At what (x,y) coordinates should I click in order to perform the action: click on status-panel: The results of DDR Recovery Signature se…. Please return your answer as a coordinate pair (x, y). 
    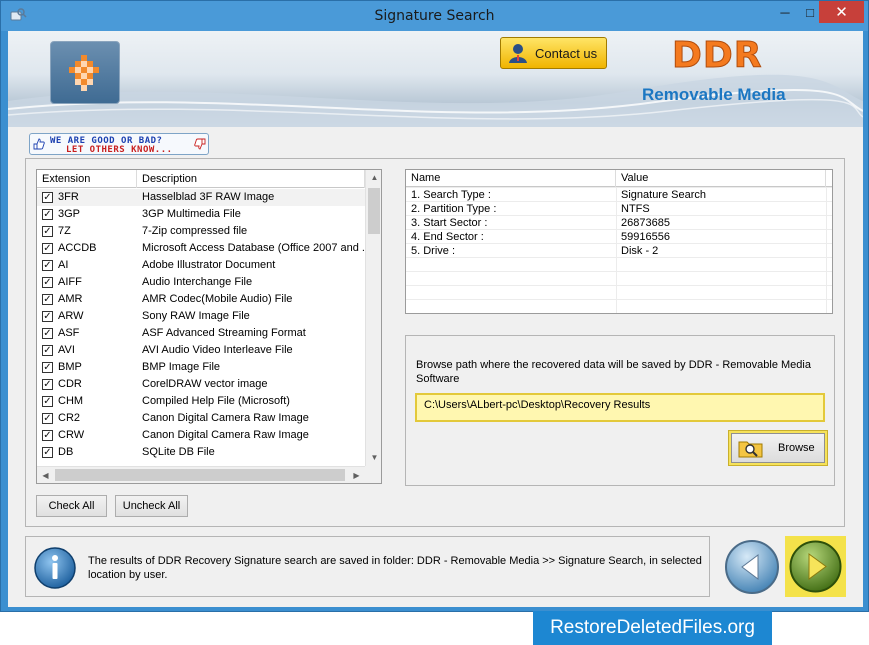
    Looking at the image, I should click on (367, 566).